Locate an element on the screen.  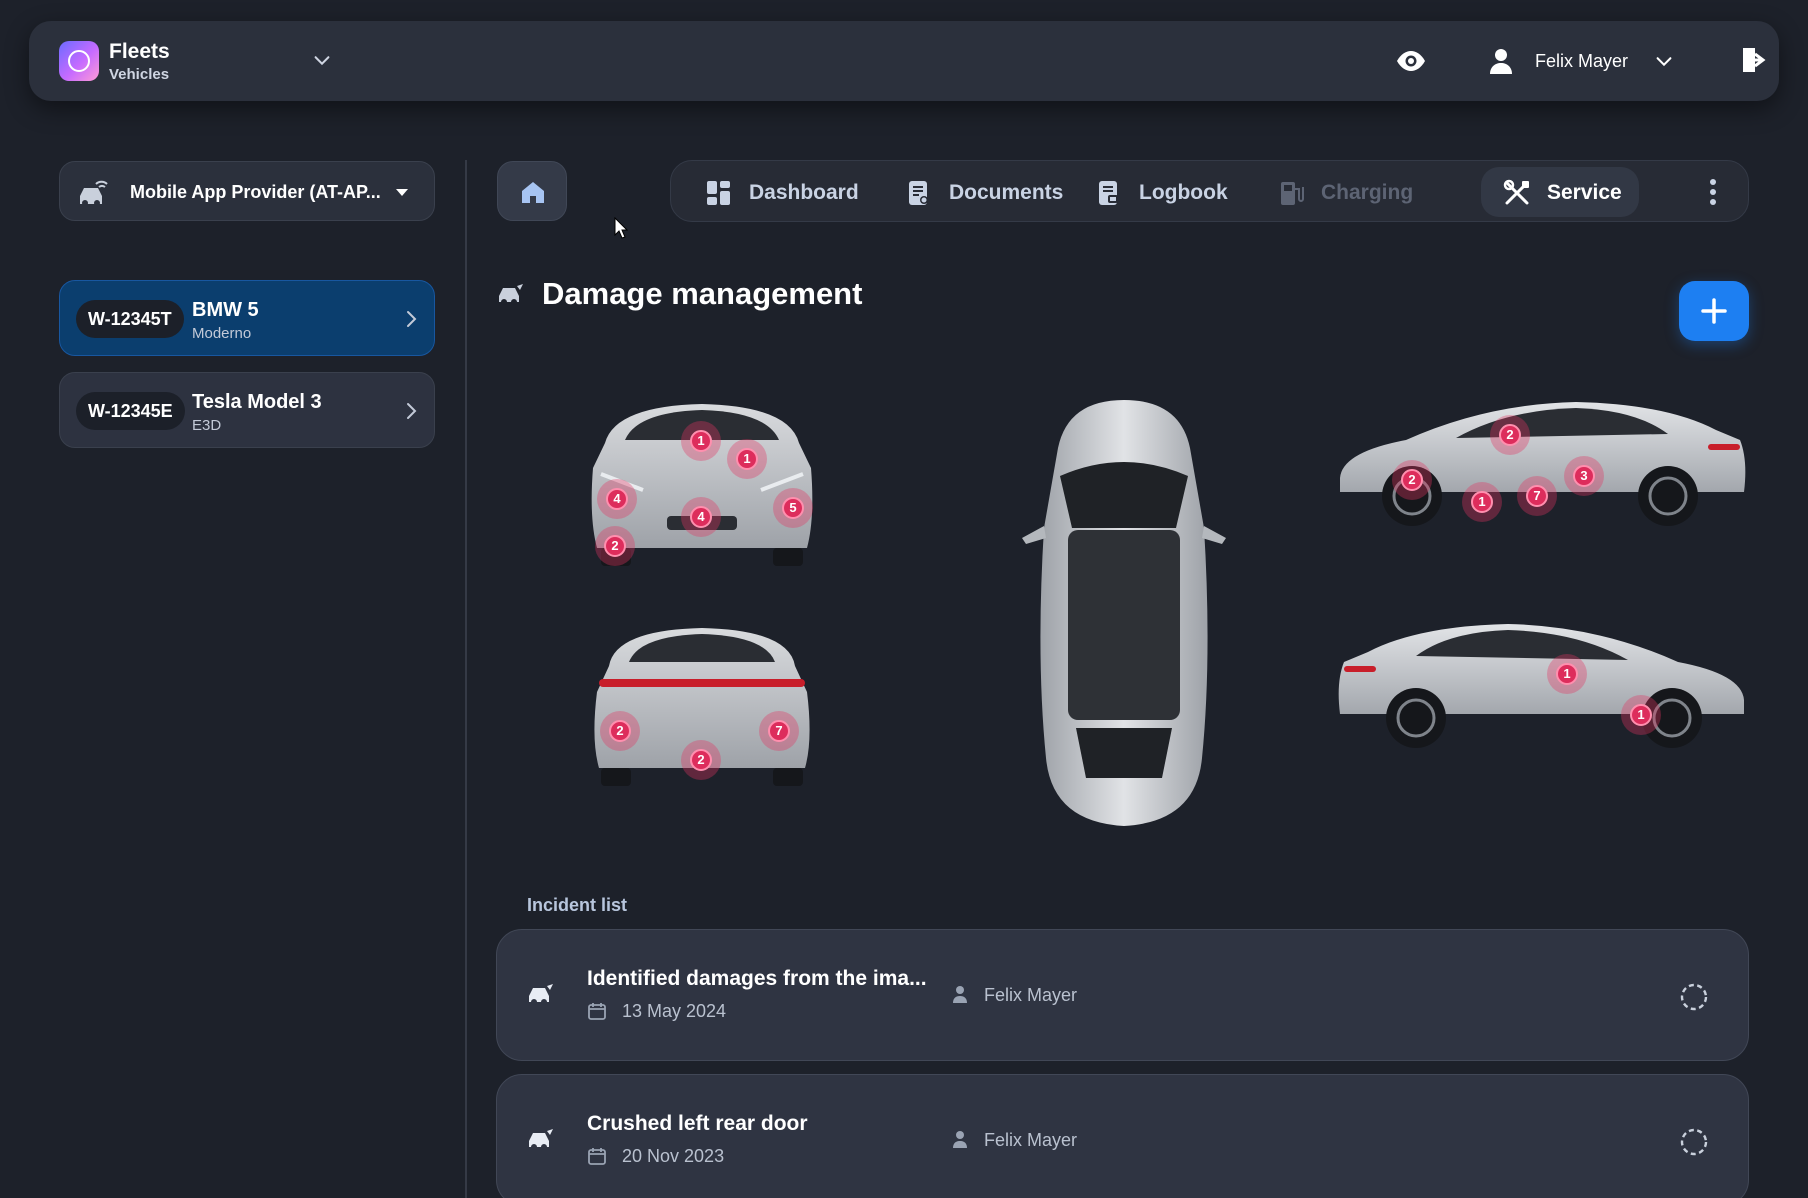
car-share-icon is located at coordinates (94, 193).